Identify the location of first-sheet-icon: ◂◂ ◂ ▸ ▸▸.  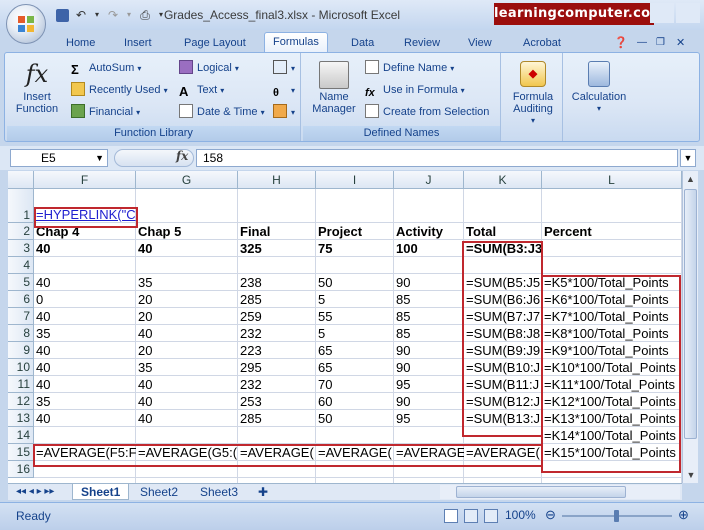
(35, 492).